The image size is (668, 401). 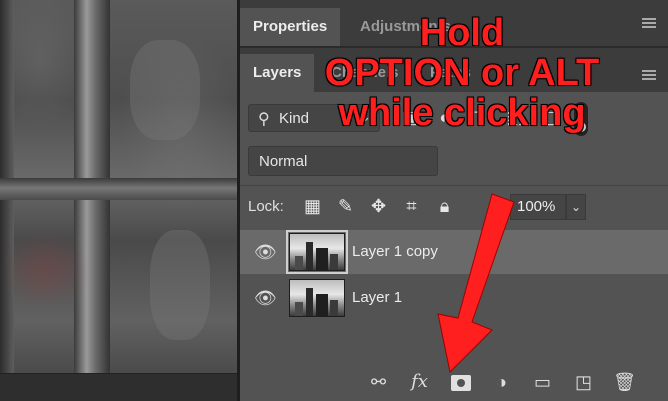 What do you see at coordinates (45, 270) in the screenshot?
I see `canvas-image-tint` at bounding box center [45, 270].